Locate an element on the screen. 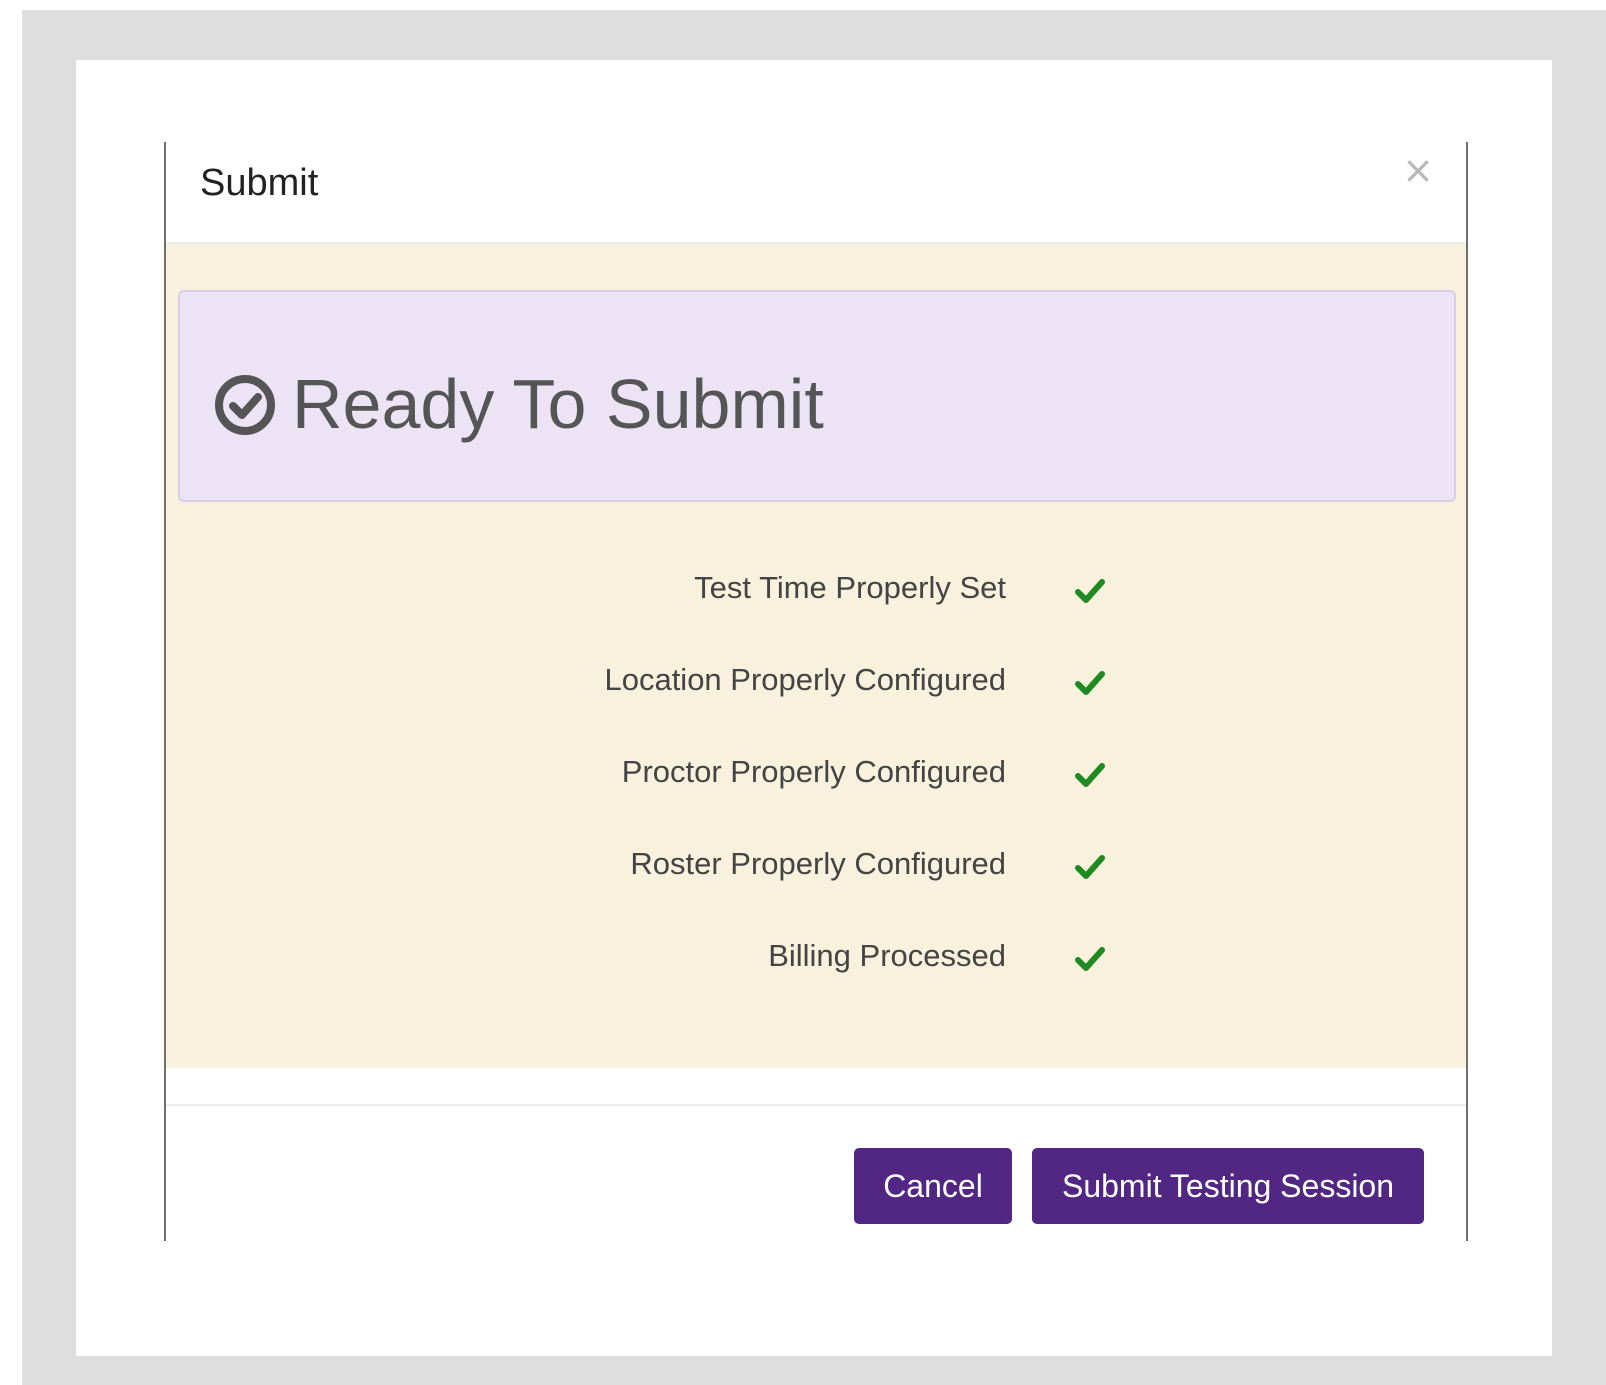 The image size is (1606, 1385). modal-title: Submit is located at coordinates (259, 183).